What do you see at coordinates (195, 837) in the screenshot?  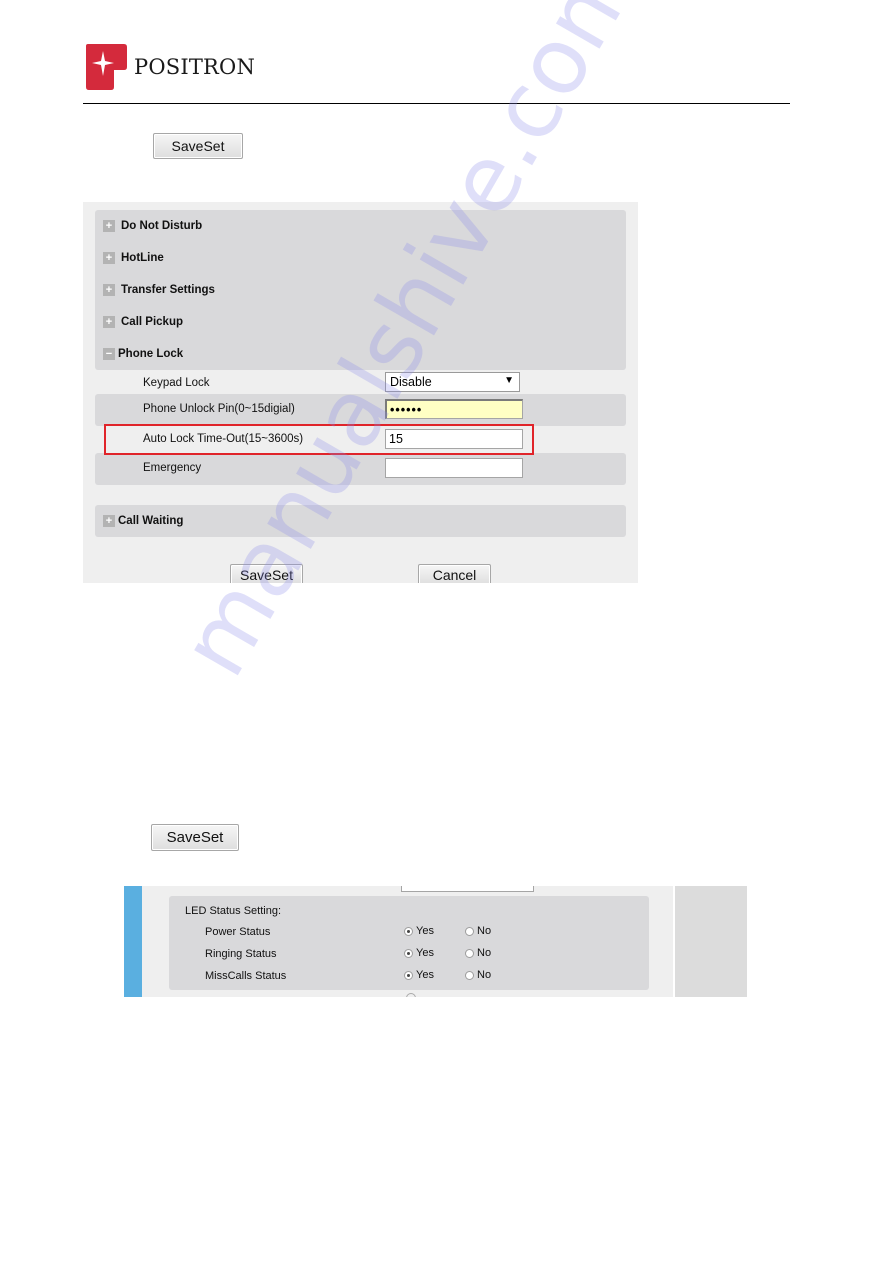 I see `saveset-button-step2: SaveSet` at bounding box center [195, 837].